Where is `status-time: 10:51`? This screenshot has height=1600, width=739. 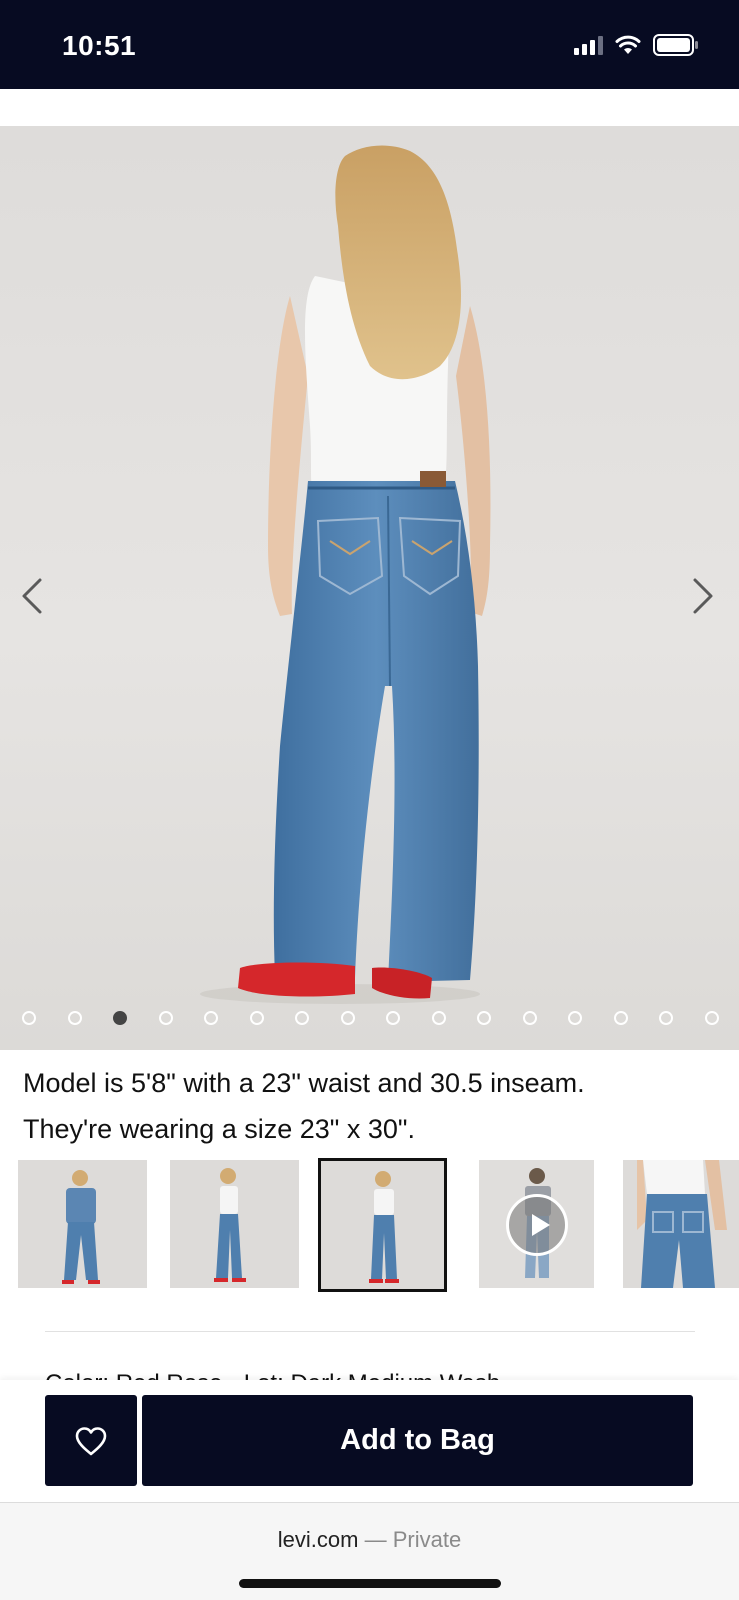 status-time: 10:51 is located at coordinates (99, 45).